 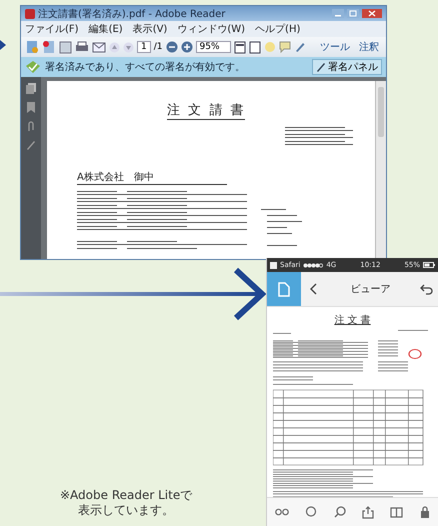 I want to click on zoom-out-icon, so click(x=172, y=47).